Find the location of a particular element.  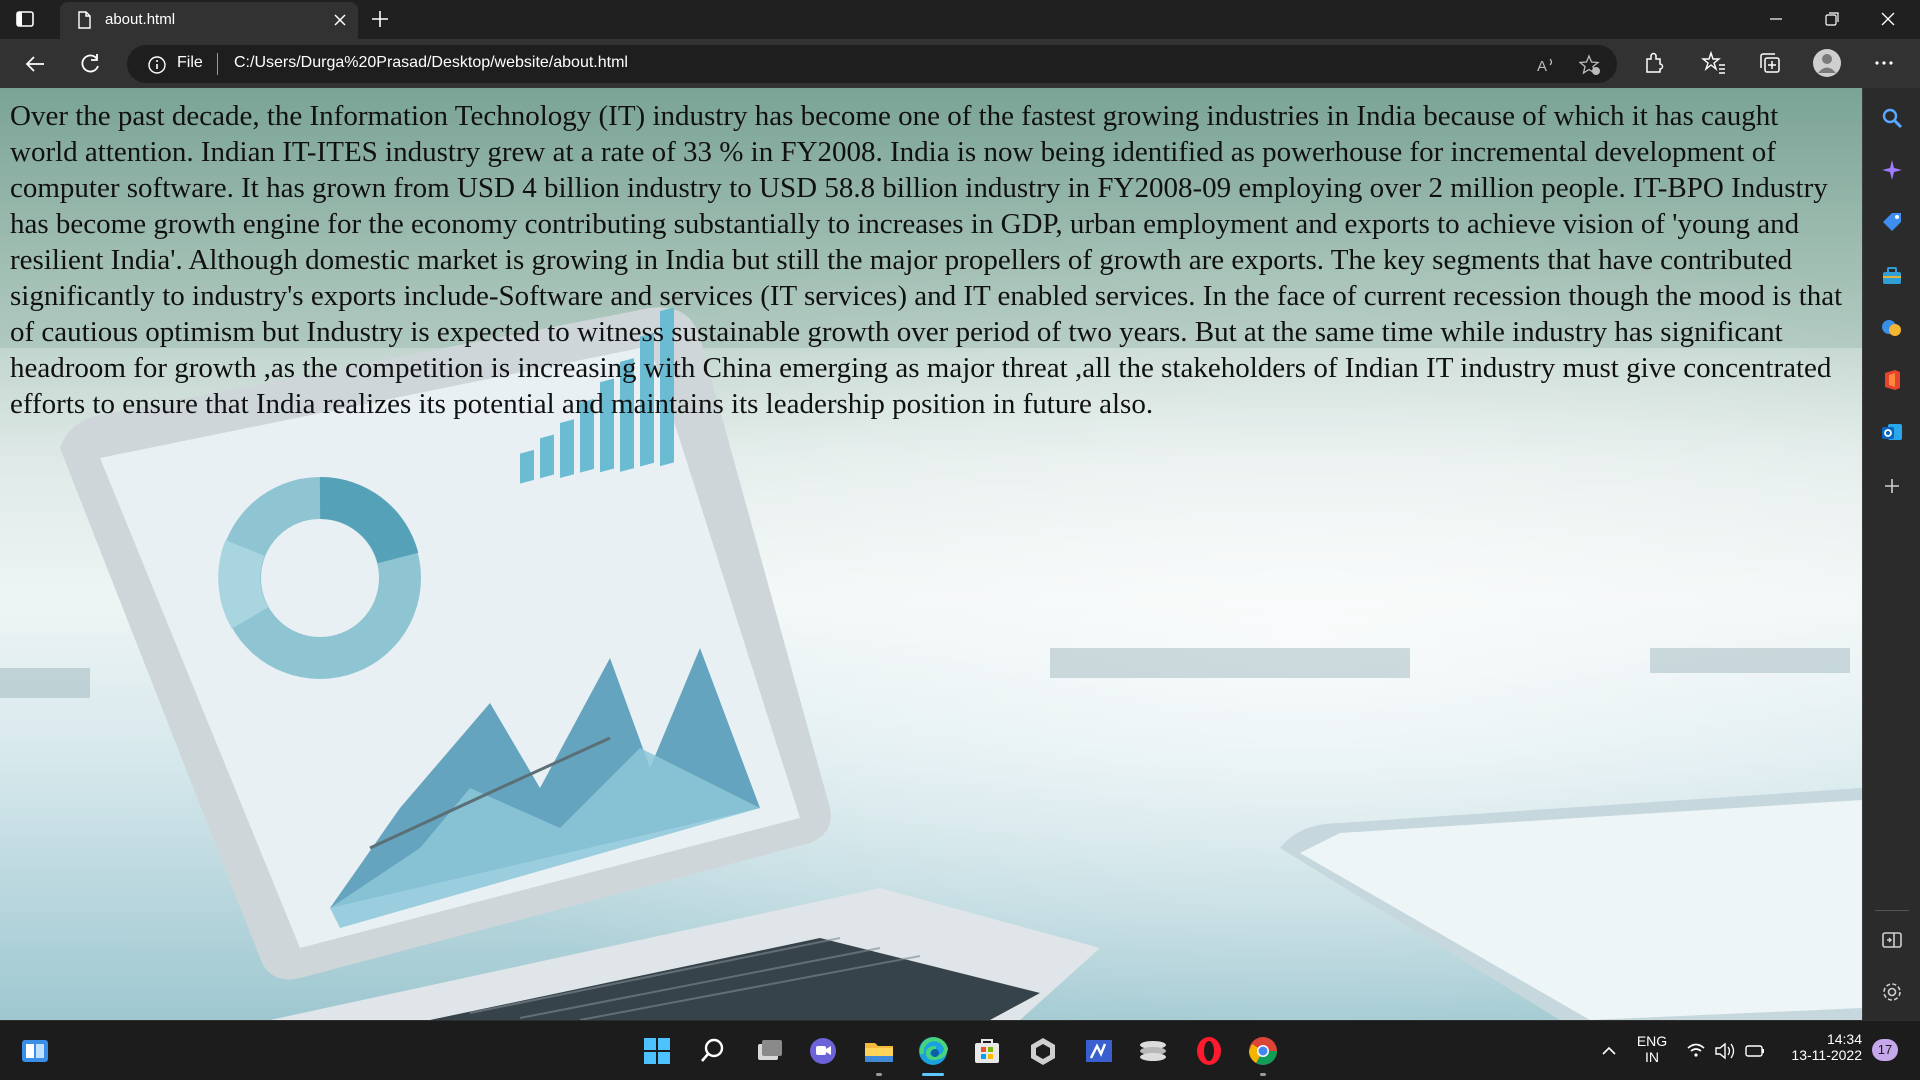

chevron-up-icon is located at coordinates (1609, 1051).